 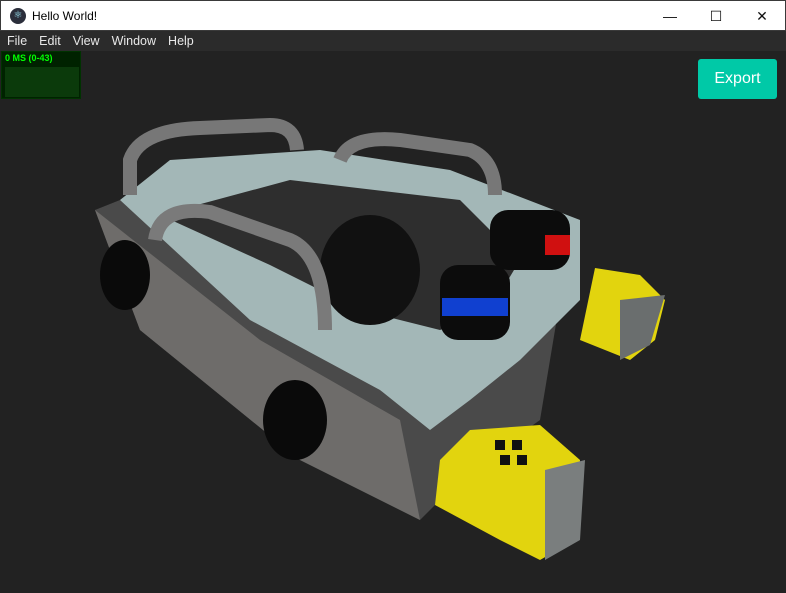 I want to click on menu-window: Window, so click(x=134, y=41).